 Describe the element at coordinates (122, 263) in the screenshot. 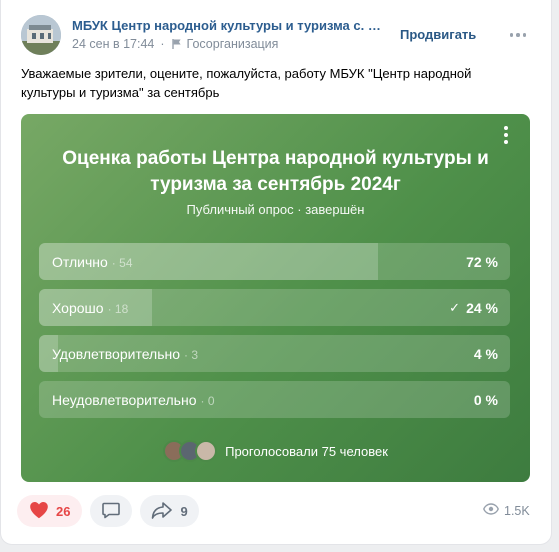

I see `poll-option-count: · 54` at that location.